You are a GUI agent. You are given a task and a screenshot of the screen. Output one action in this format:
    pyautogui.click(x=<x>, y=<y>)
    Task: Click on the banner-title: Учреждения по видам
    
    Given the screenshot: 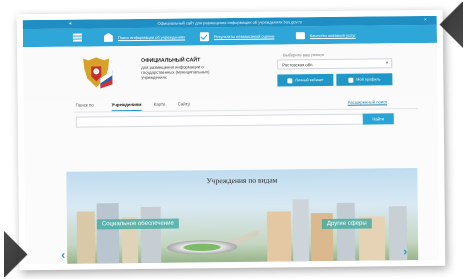 What is the action you would take?
    pyautogui.click(x=242, y=180)
    